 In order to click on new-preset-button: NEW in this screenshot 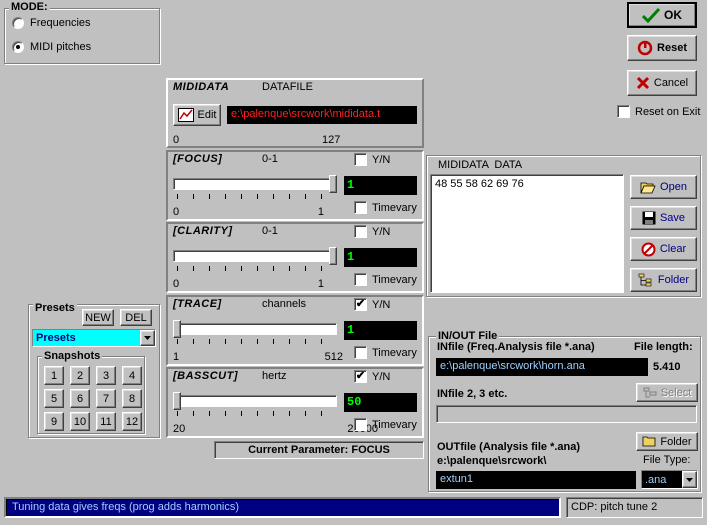, I will do `click(98, 317)`.